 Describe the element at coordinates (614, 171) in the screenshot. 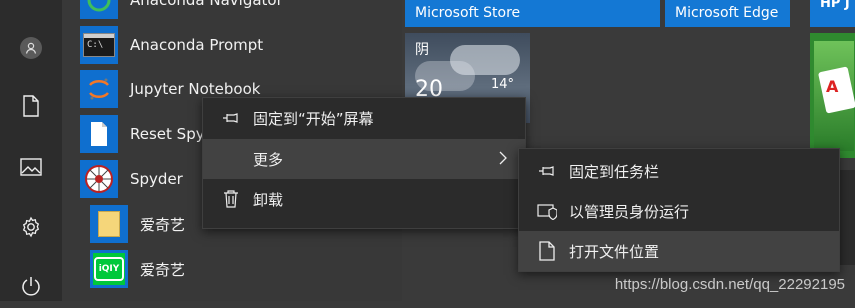

I see `submenu-item-label: 固定到任务栏` at that location.